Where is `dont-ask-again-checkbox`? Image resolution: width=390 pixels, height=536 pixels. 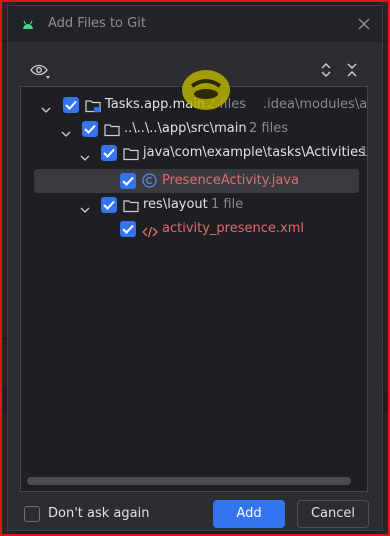 dont-ask-again-checkbox is located at coordinates (32, 514).